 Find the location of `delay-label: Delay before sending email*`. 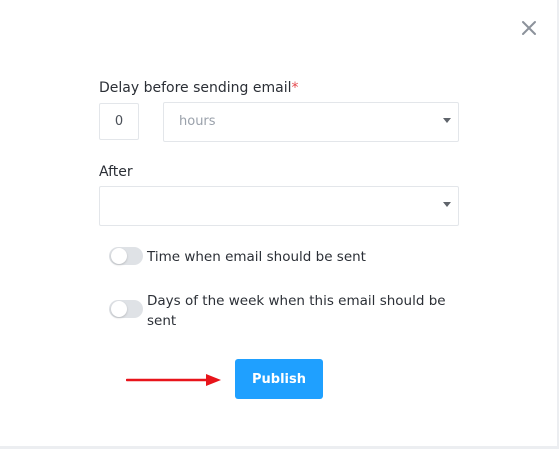

delay-label: Delay before sending email* is located at coordinates (198, 88).